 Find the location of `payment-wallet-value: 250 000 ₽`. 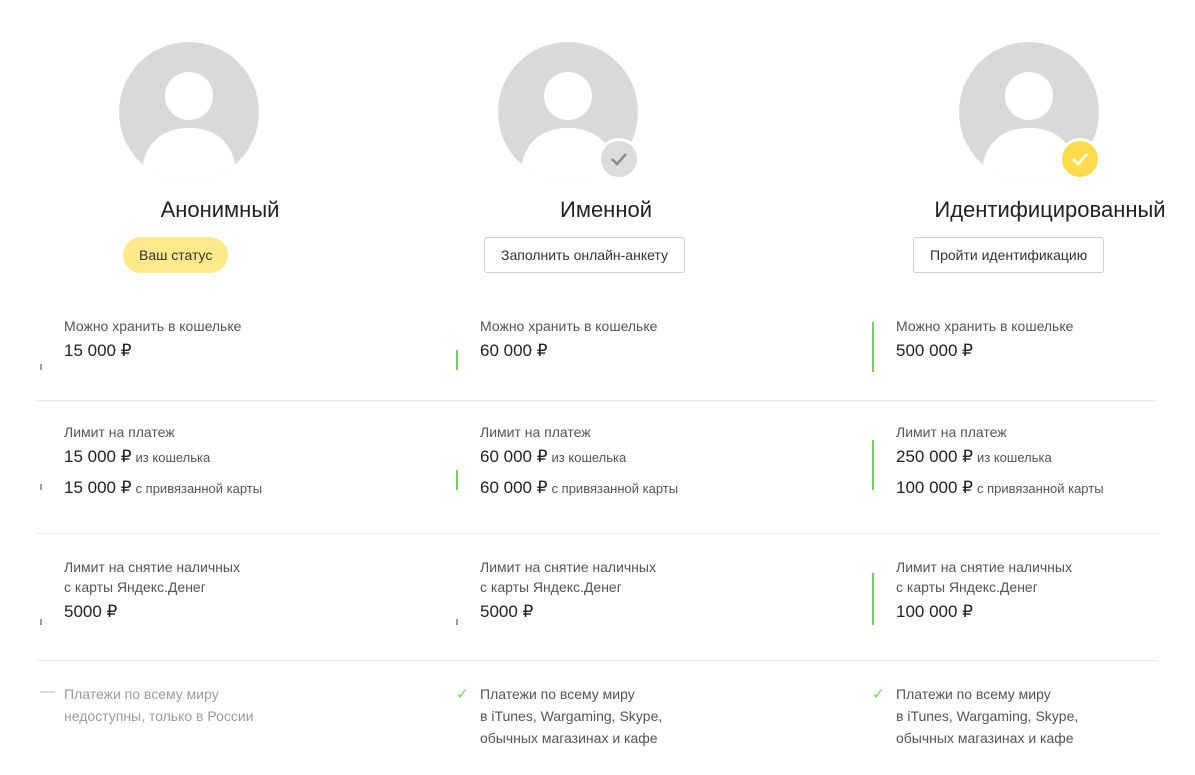

payment-wallet-value: 250 000 ₽ is located at coordinates (934, 456).